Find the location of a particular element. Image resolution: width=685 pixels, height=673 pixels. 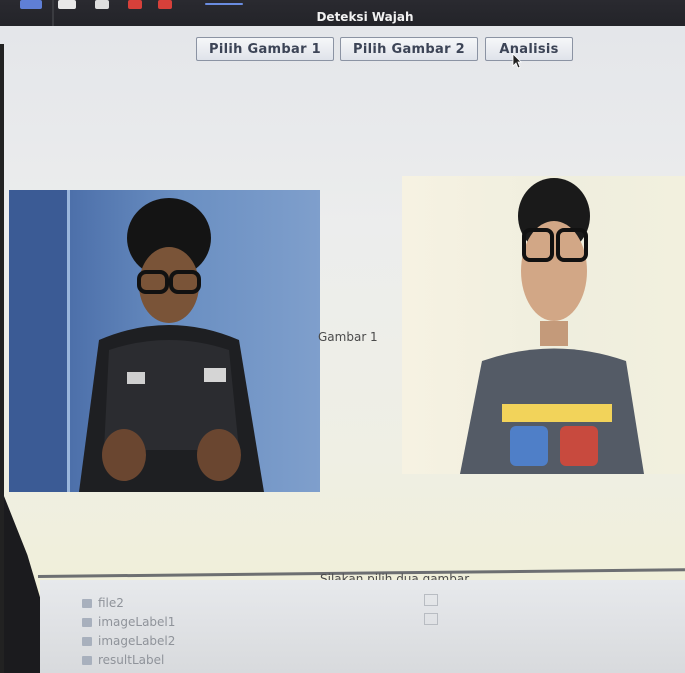

navigator-item-label: imageLabel1 is located at coordinates (137, 622).